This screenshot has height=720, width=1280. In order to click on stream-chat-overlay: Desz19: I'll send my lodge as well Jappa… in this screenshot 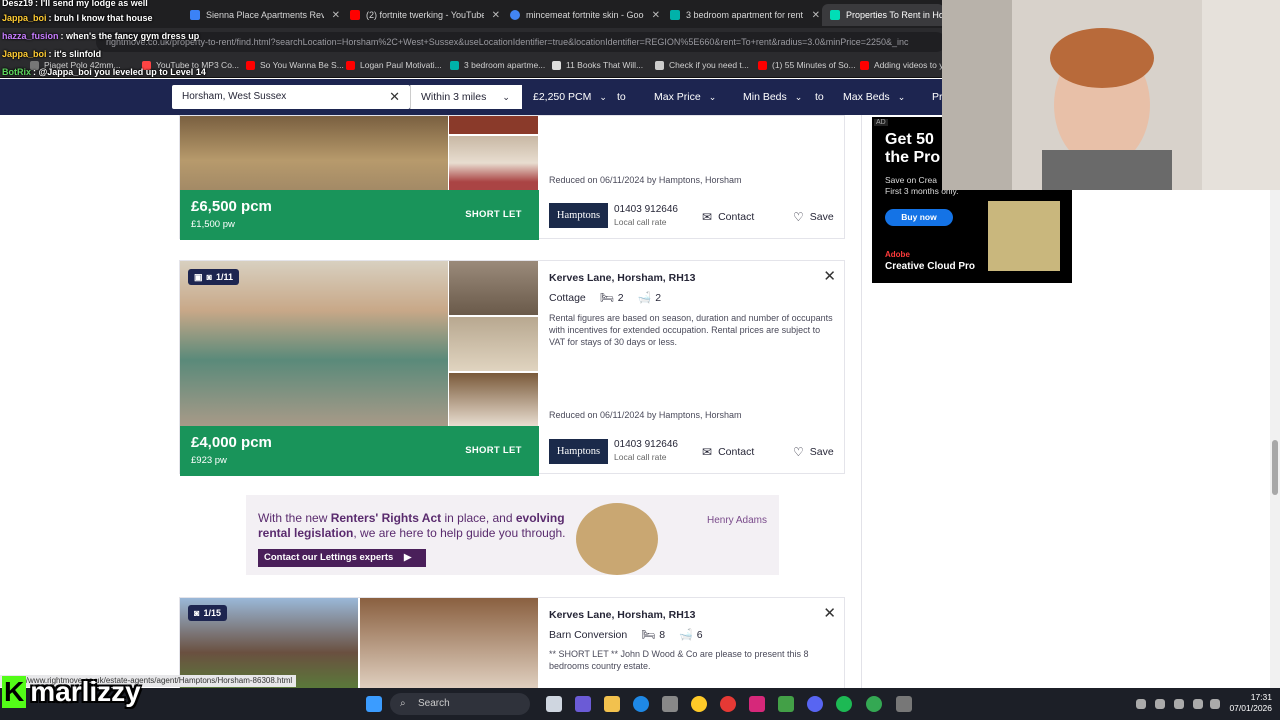, I will do `click(135, 40)`.